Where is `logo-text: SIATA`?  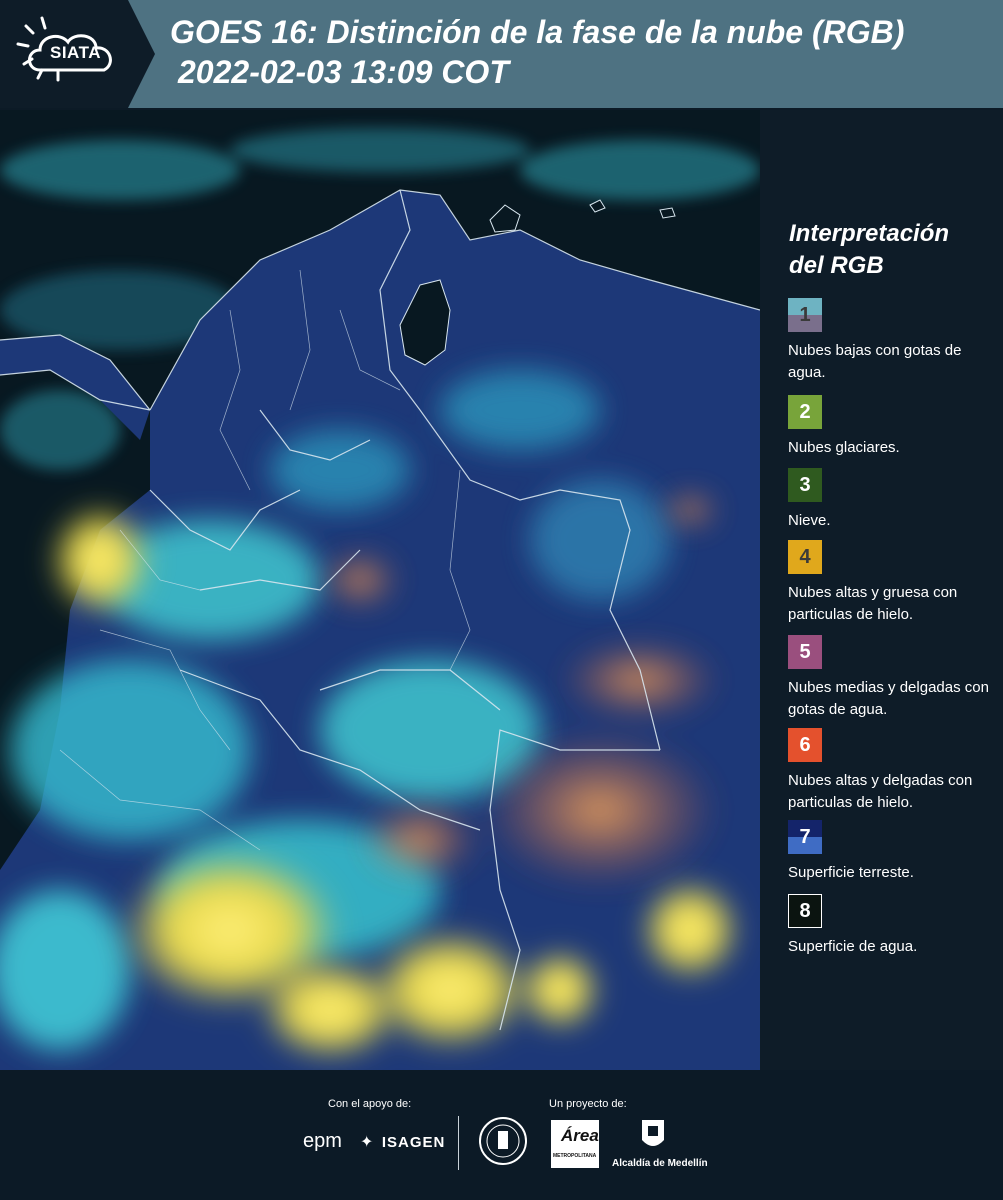
logo-text: SIATA is located at coordinates (75, 52).